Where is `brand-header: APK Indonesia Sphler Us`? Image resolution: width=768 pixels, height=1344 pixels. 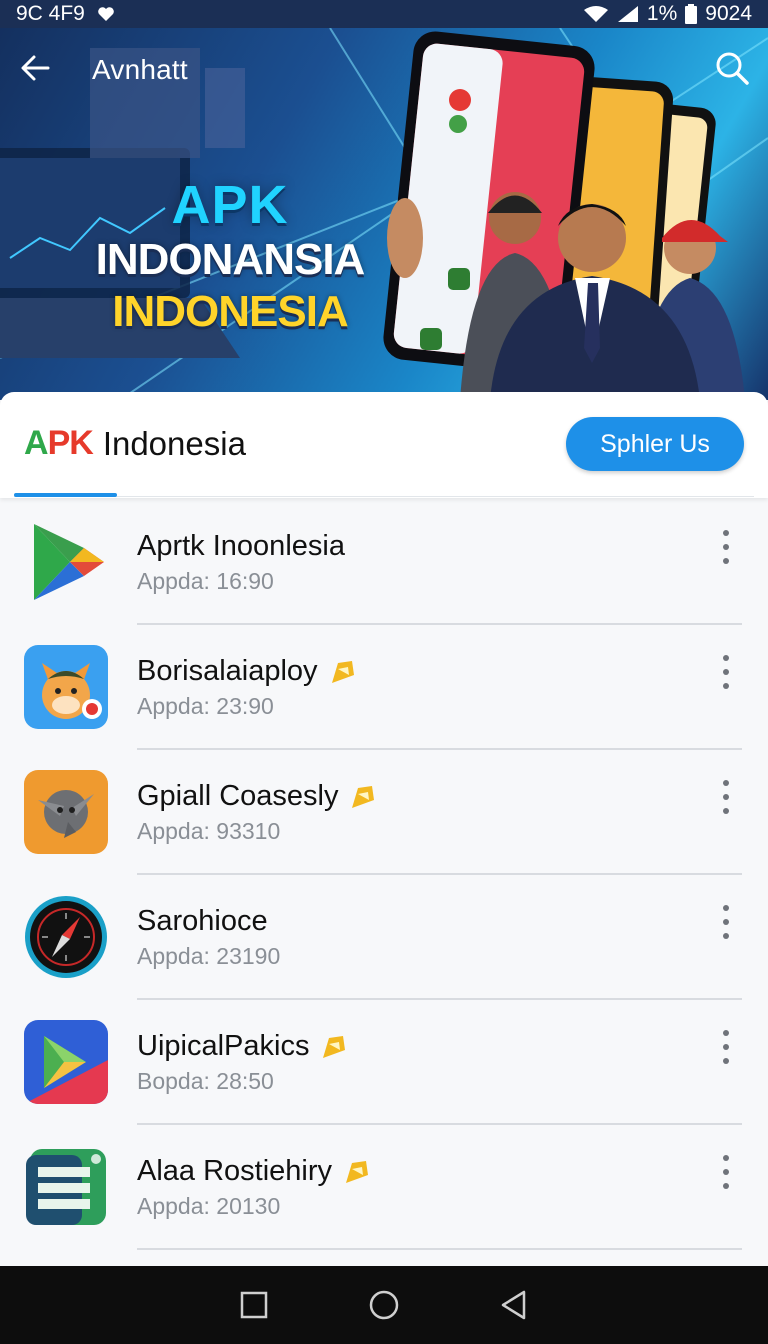
brand-header: APK Indonesia Sphler Us is located at coordinates (384, 445).